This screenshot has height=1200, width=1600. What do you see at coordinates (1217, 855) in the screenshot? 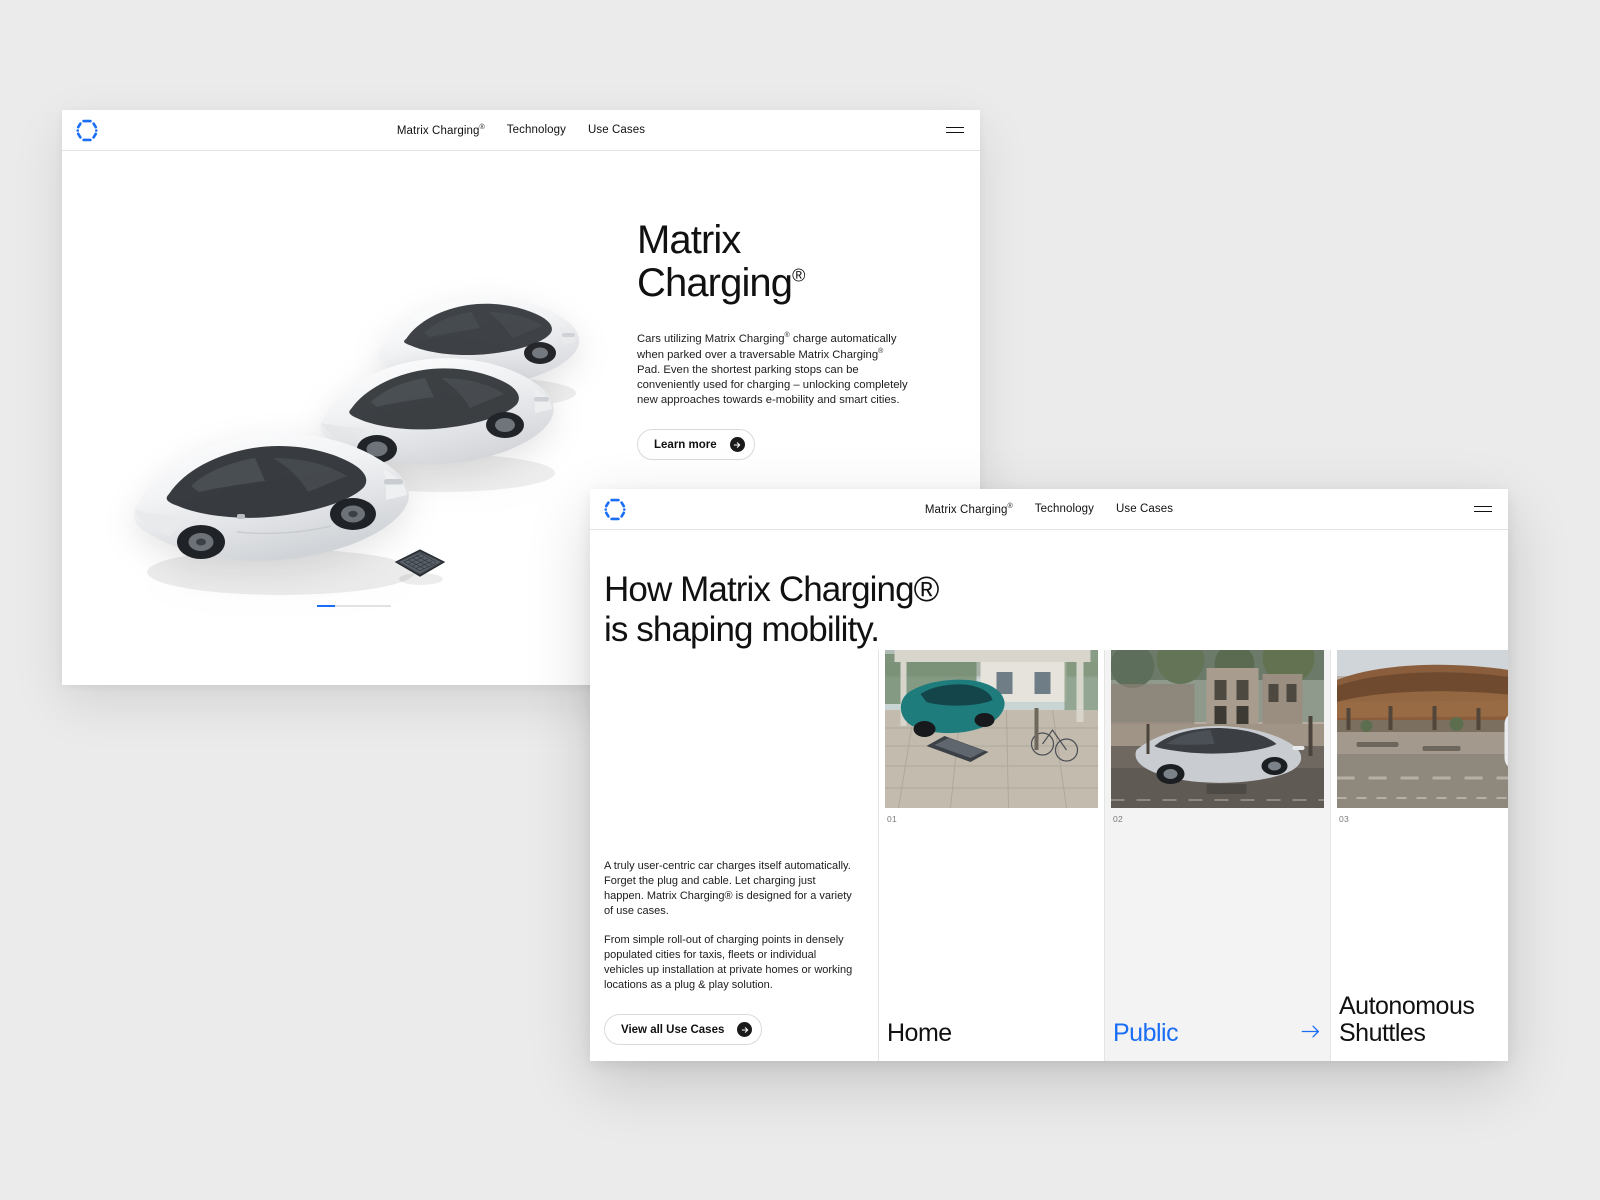
I see `use-case-card-public: 02 Public` at bounding box center [1217, 855].